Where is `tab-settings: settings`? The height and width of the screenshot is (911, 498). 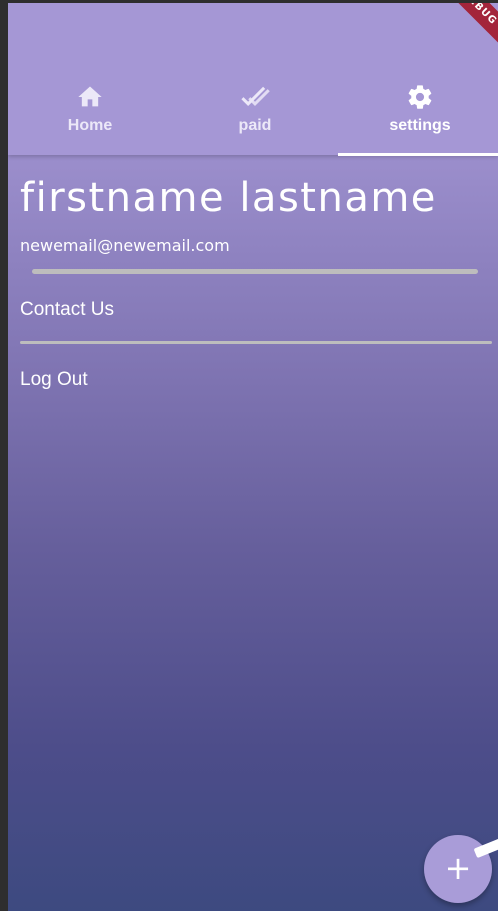
tab-settings: settings is located at coordinates (418, 119).